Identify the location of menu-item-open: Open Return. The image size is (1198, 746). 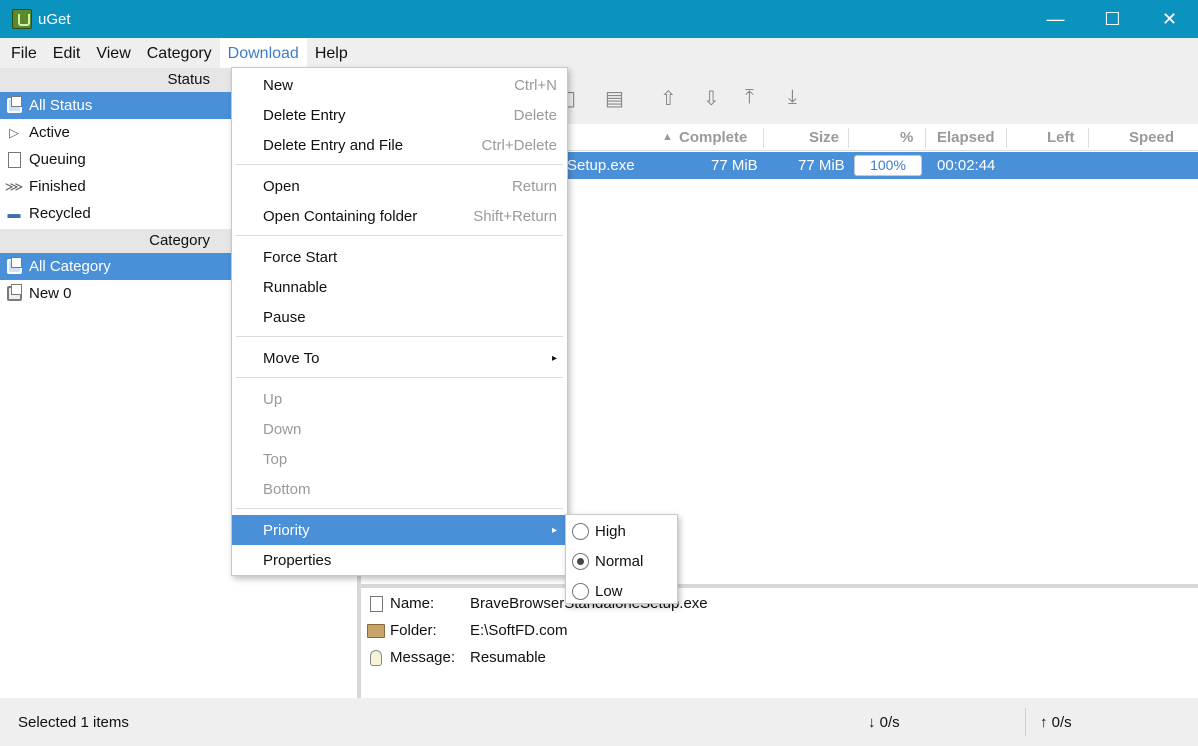
(399, 186).